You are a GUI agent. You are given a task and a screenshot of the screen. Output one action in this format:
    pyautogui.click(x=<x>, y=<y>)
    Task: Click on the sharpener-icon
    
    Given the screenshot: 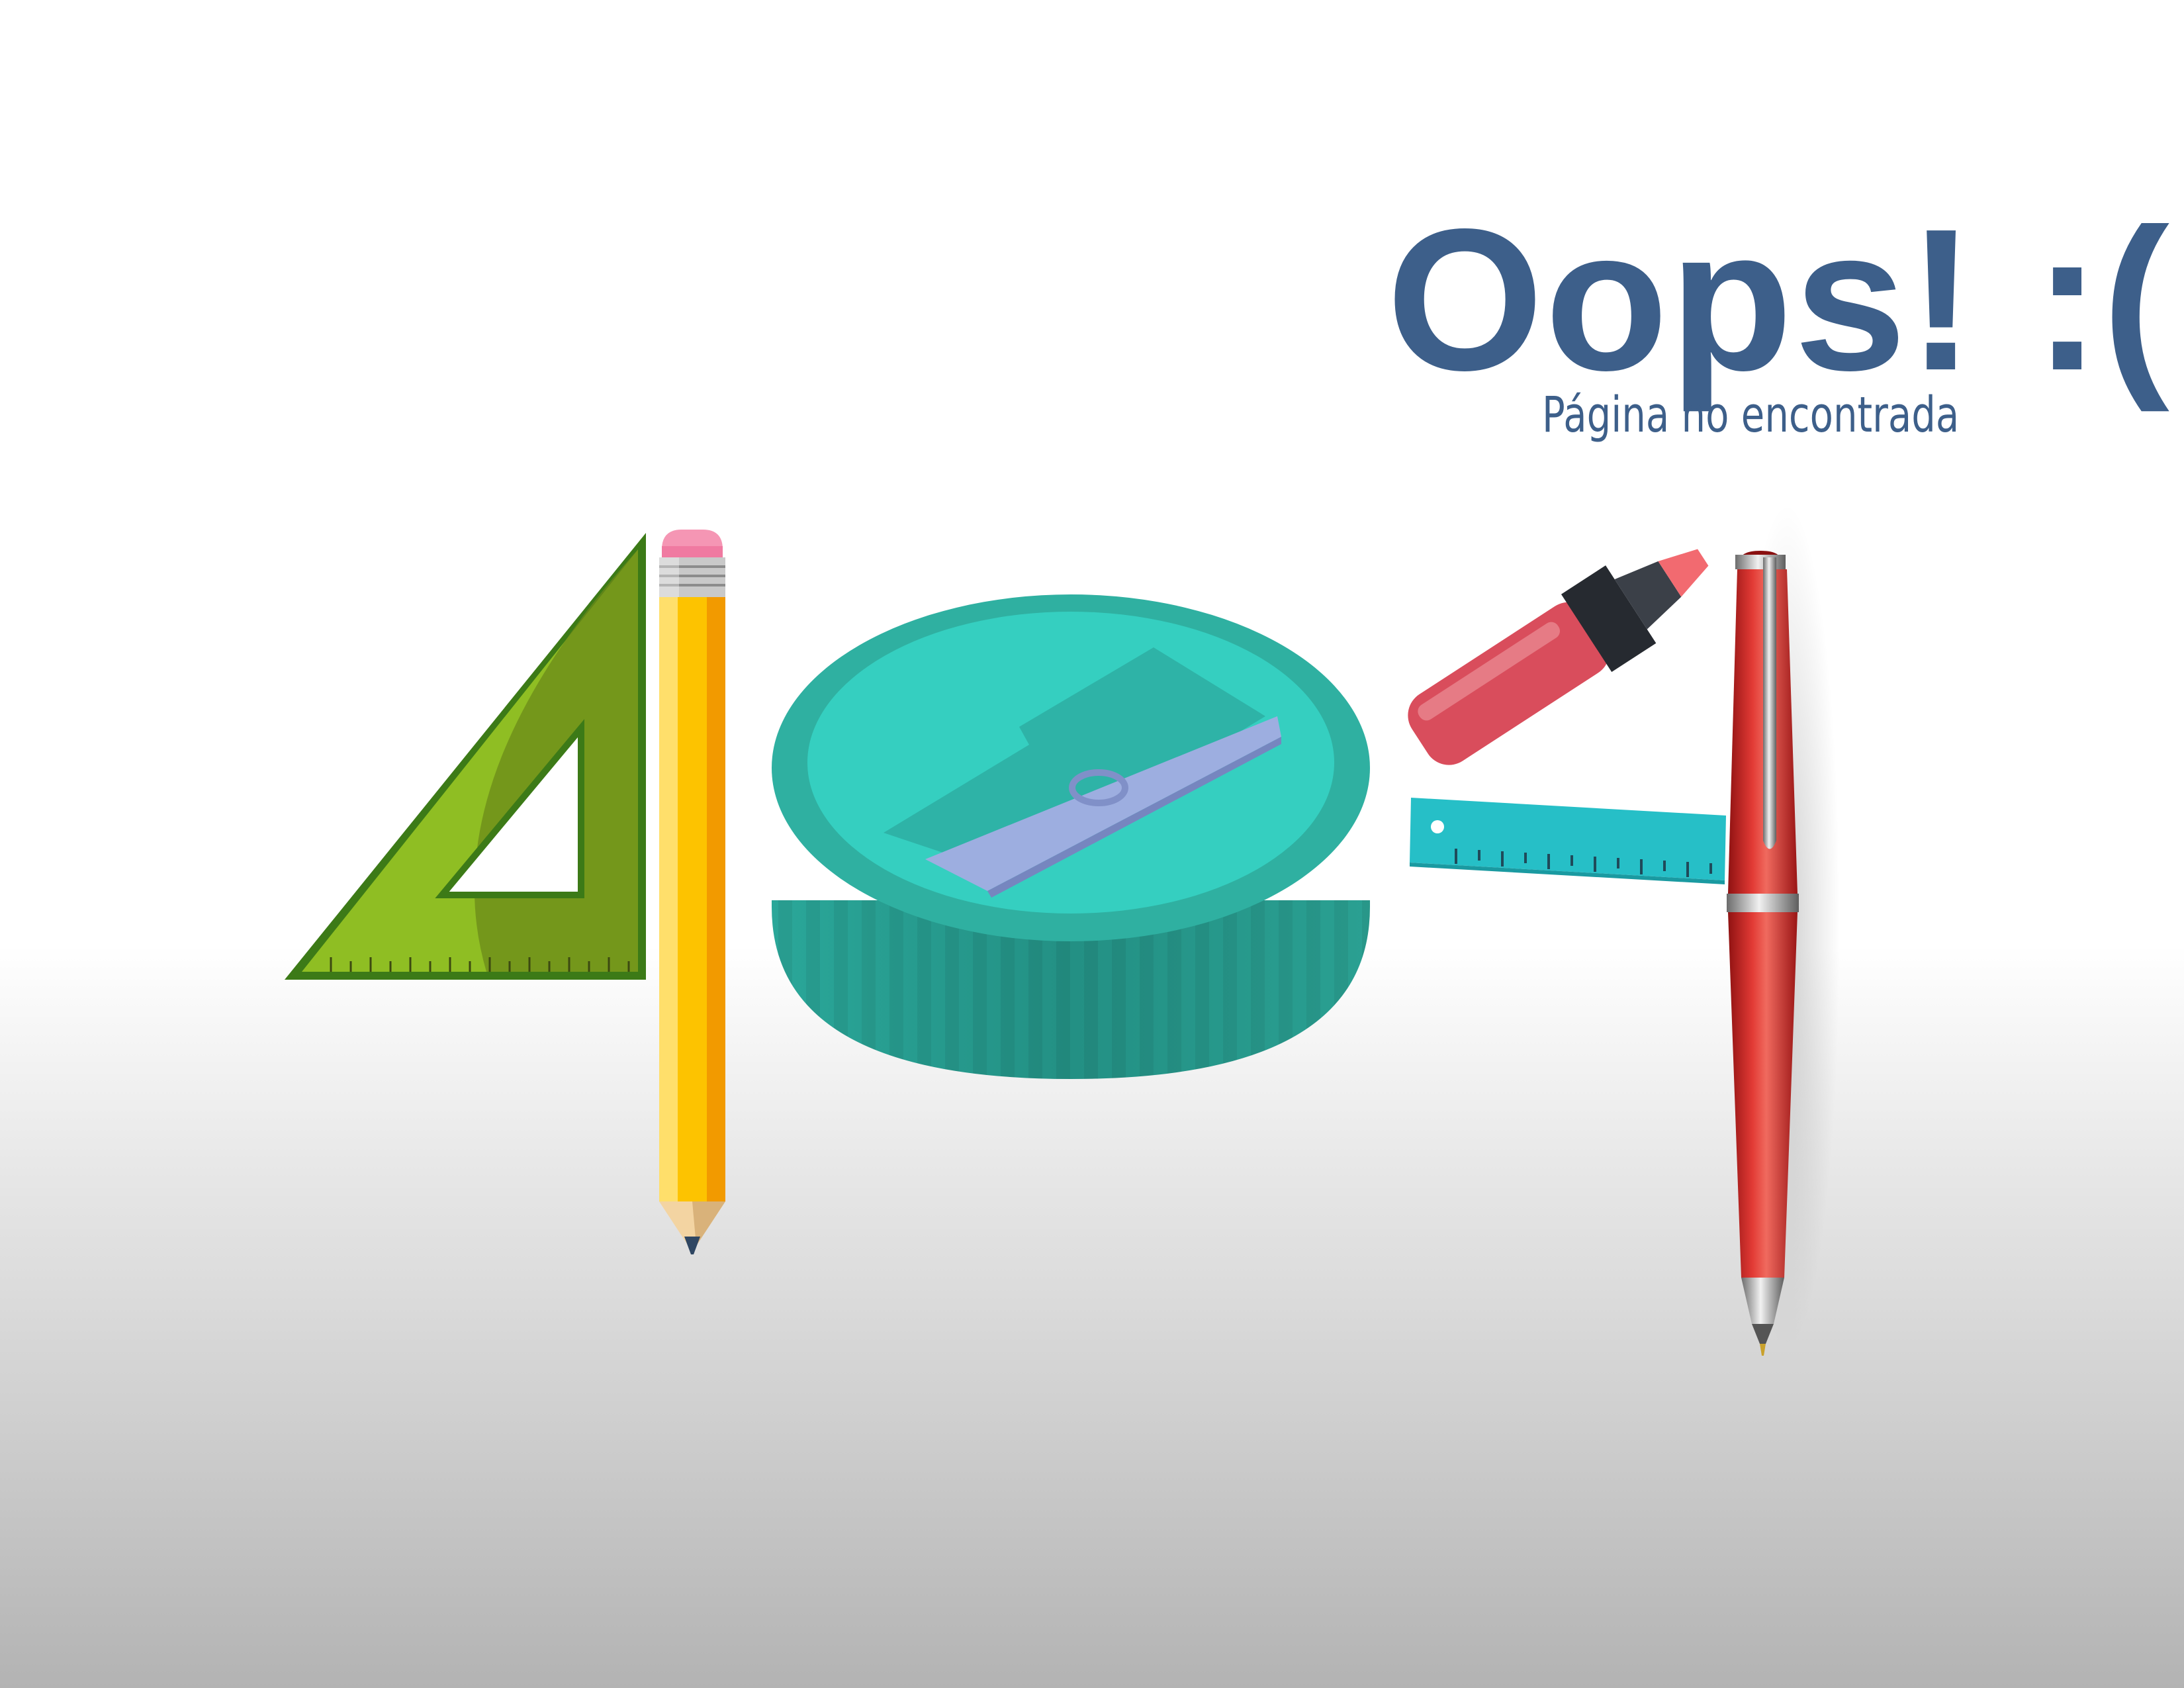 What is the action you would take?
    pyautogui.click(x=1071, y=836)
    